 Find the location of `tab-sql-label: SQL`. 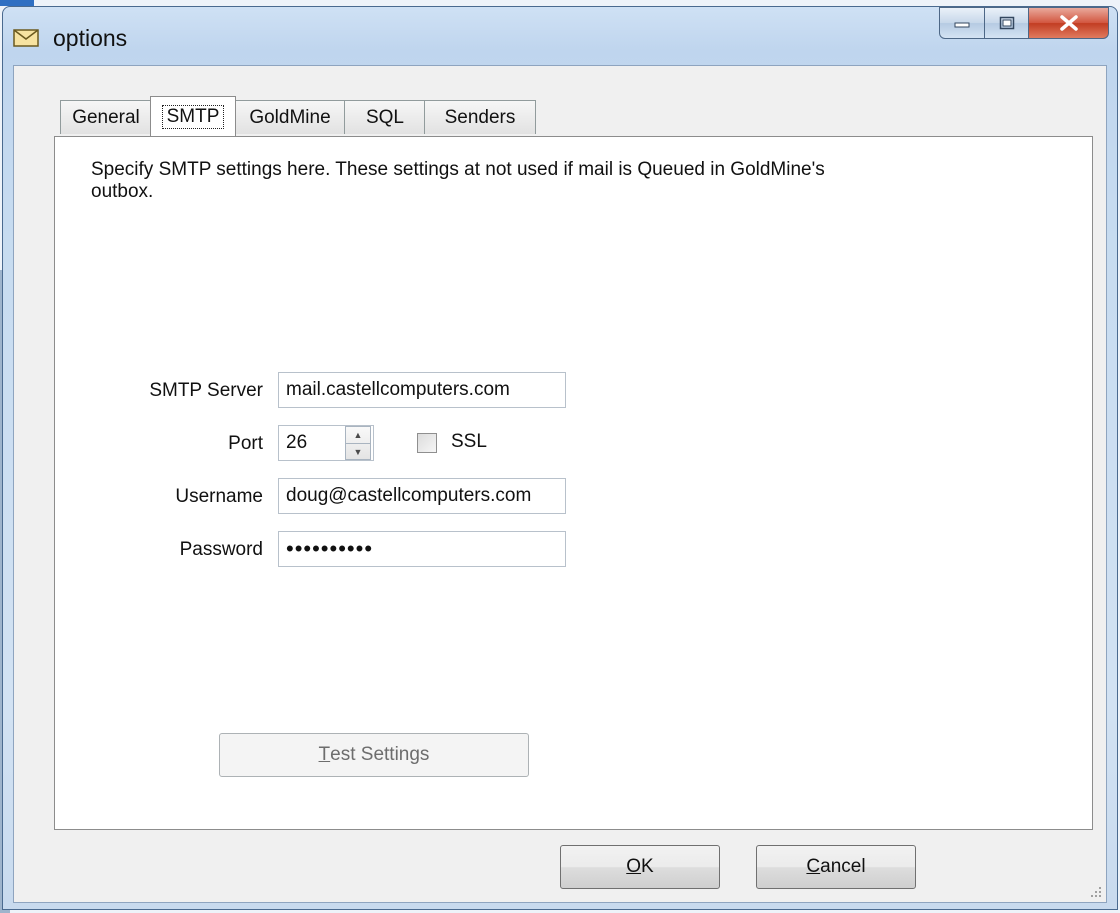

tab-sql-label: SQL is located at coordinates (385, 117).